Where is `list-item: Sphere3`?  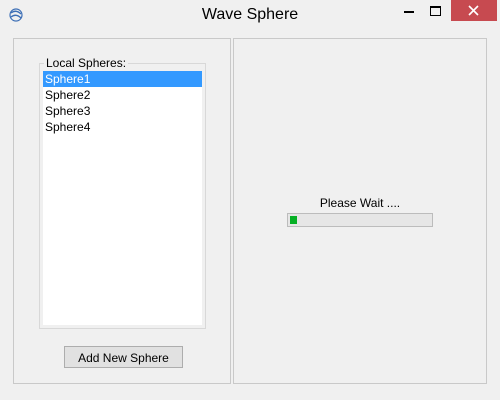 list-item: Sphere3 is located at coordinates (122, 111).